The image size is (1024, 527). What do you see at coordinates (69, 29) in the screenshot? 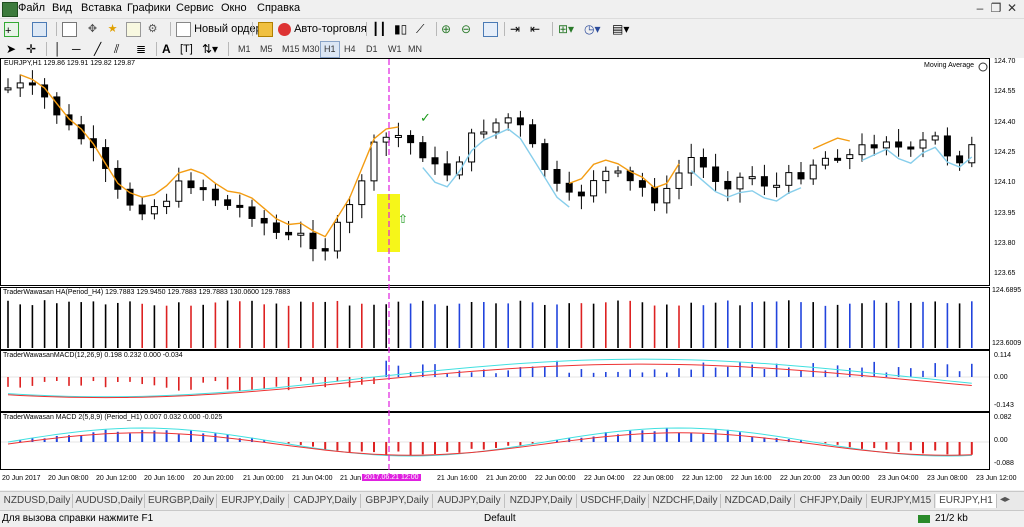
I see `market-watch-icon` at bounding box center [69, 29].